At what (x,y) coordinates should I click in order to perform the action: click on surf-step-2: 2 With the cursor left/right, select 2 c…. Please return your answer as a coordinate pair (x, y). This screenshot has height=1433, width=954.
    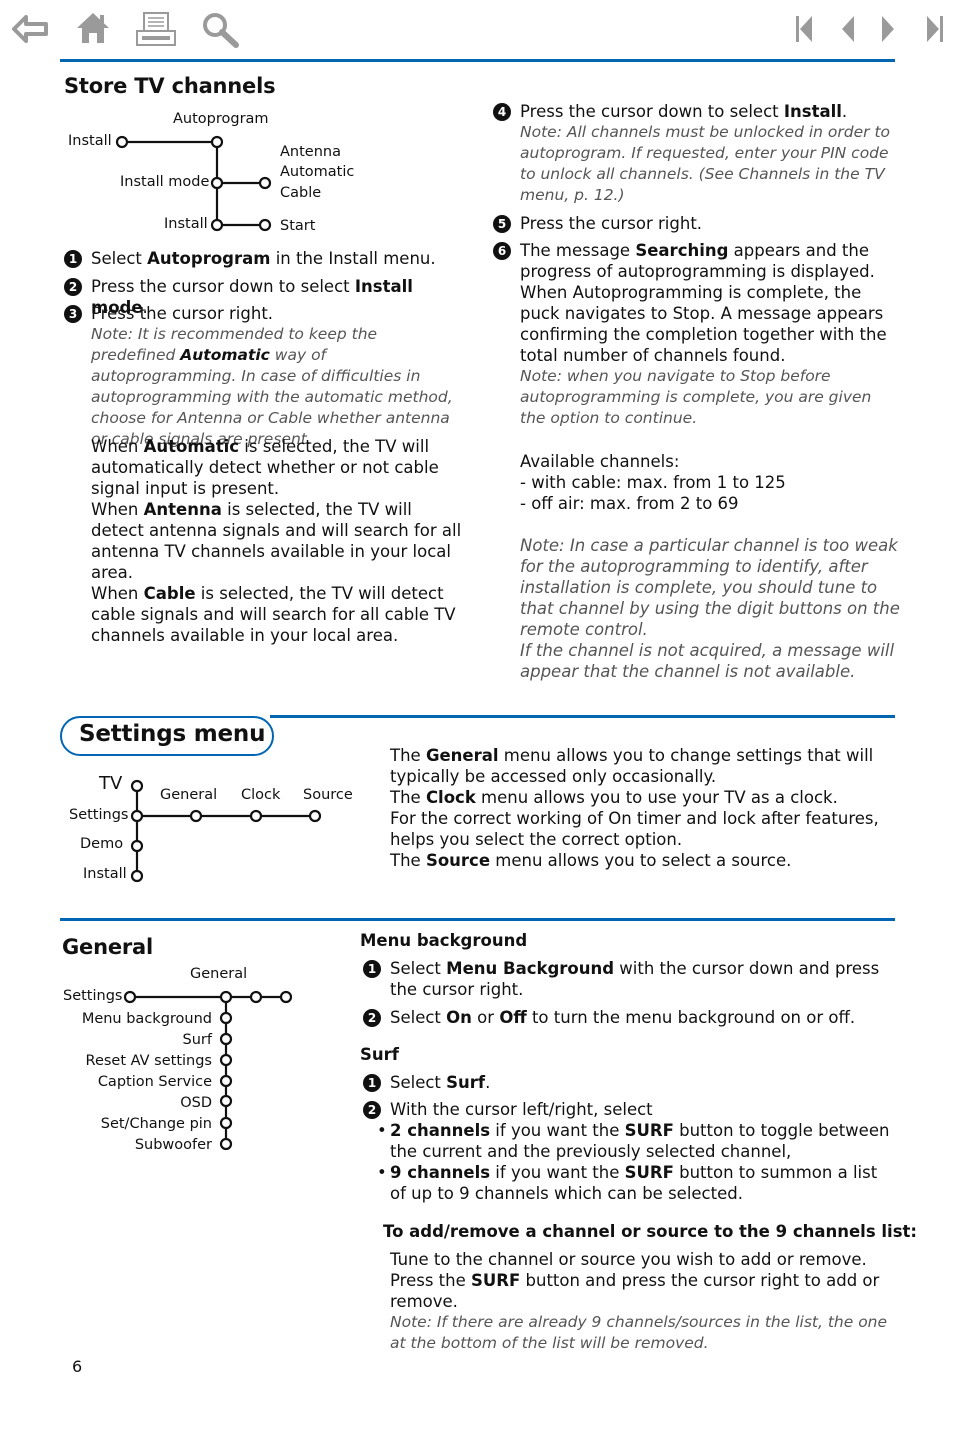
    Looking at the image, I should click on (630, 1151).